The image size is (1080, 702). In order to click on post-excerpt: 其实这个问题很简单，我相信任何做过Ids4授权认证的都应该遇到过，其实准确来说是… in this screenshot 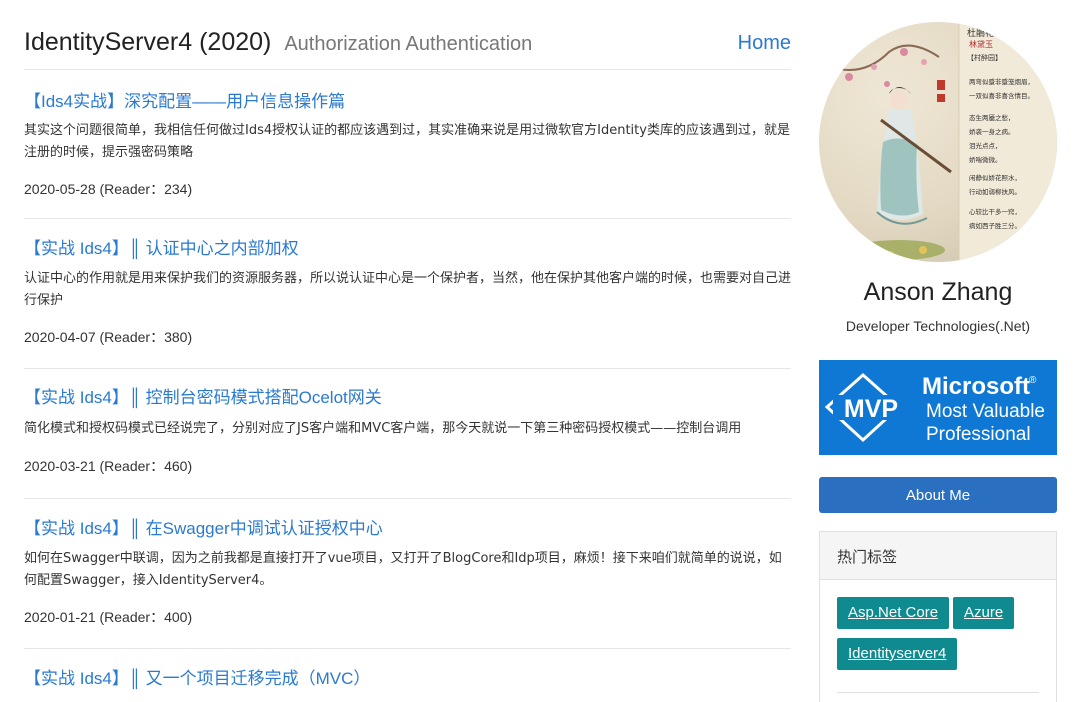, I will do `click(407, 141)`.